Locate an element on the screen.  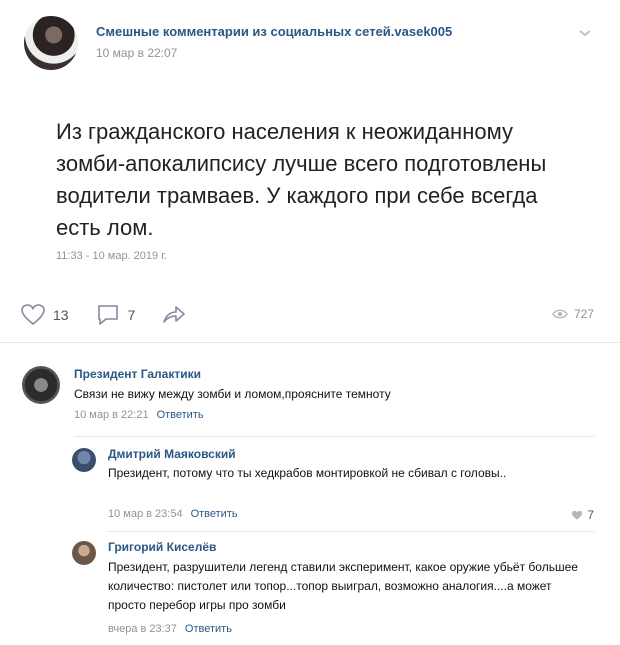
comment-like-count: 7 is located at coordinates (590, 515).